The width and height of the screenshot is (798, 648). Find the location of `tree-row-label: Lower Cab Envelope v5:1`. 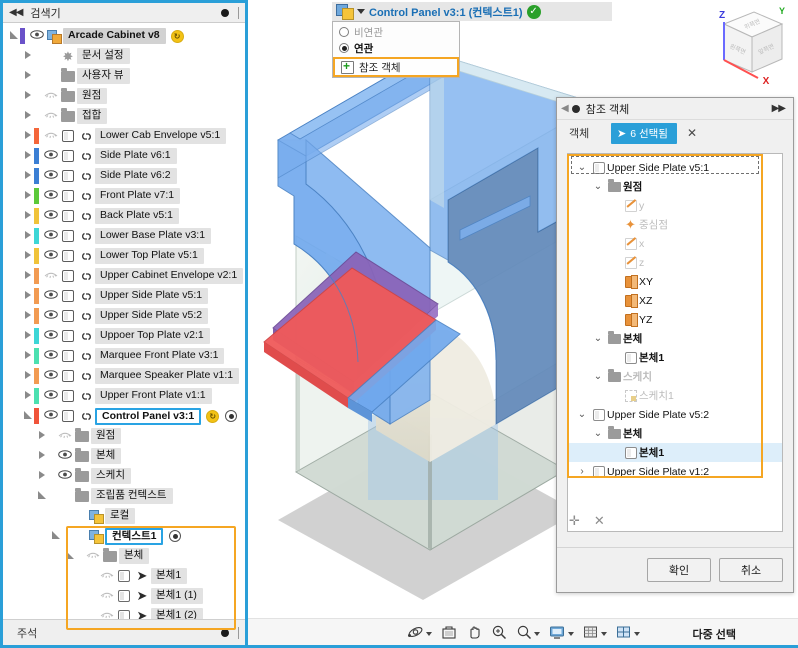

tree-row-label: Lower Cab Envelope v5:1 is located at coordinates (161, 136).